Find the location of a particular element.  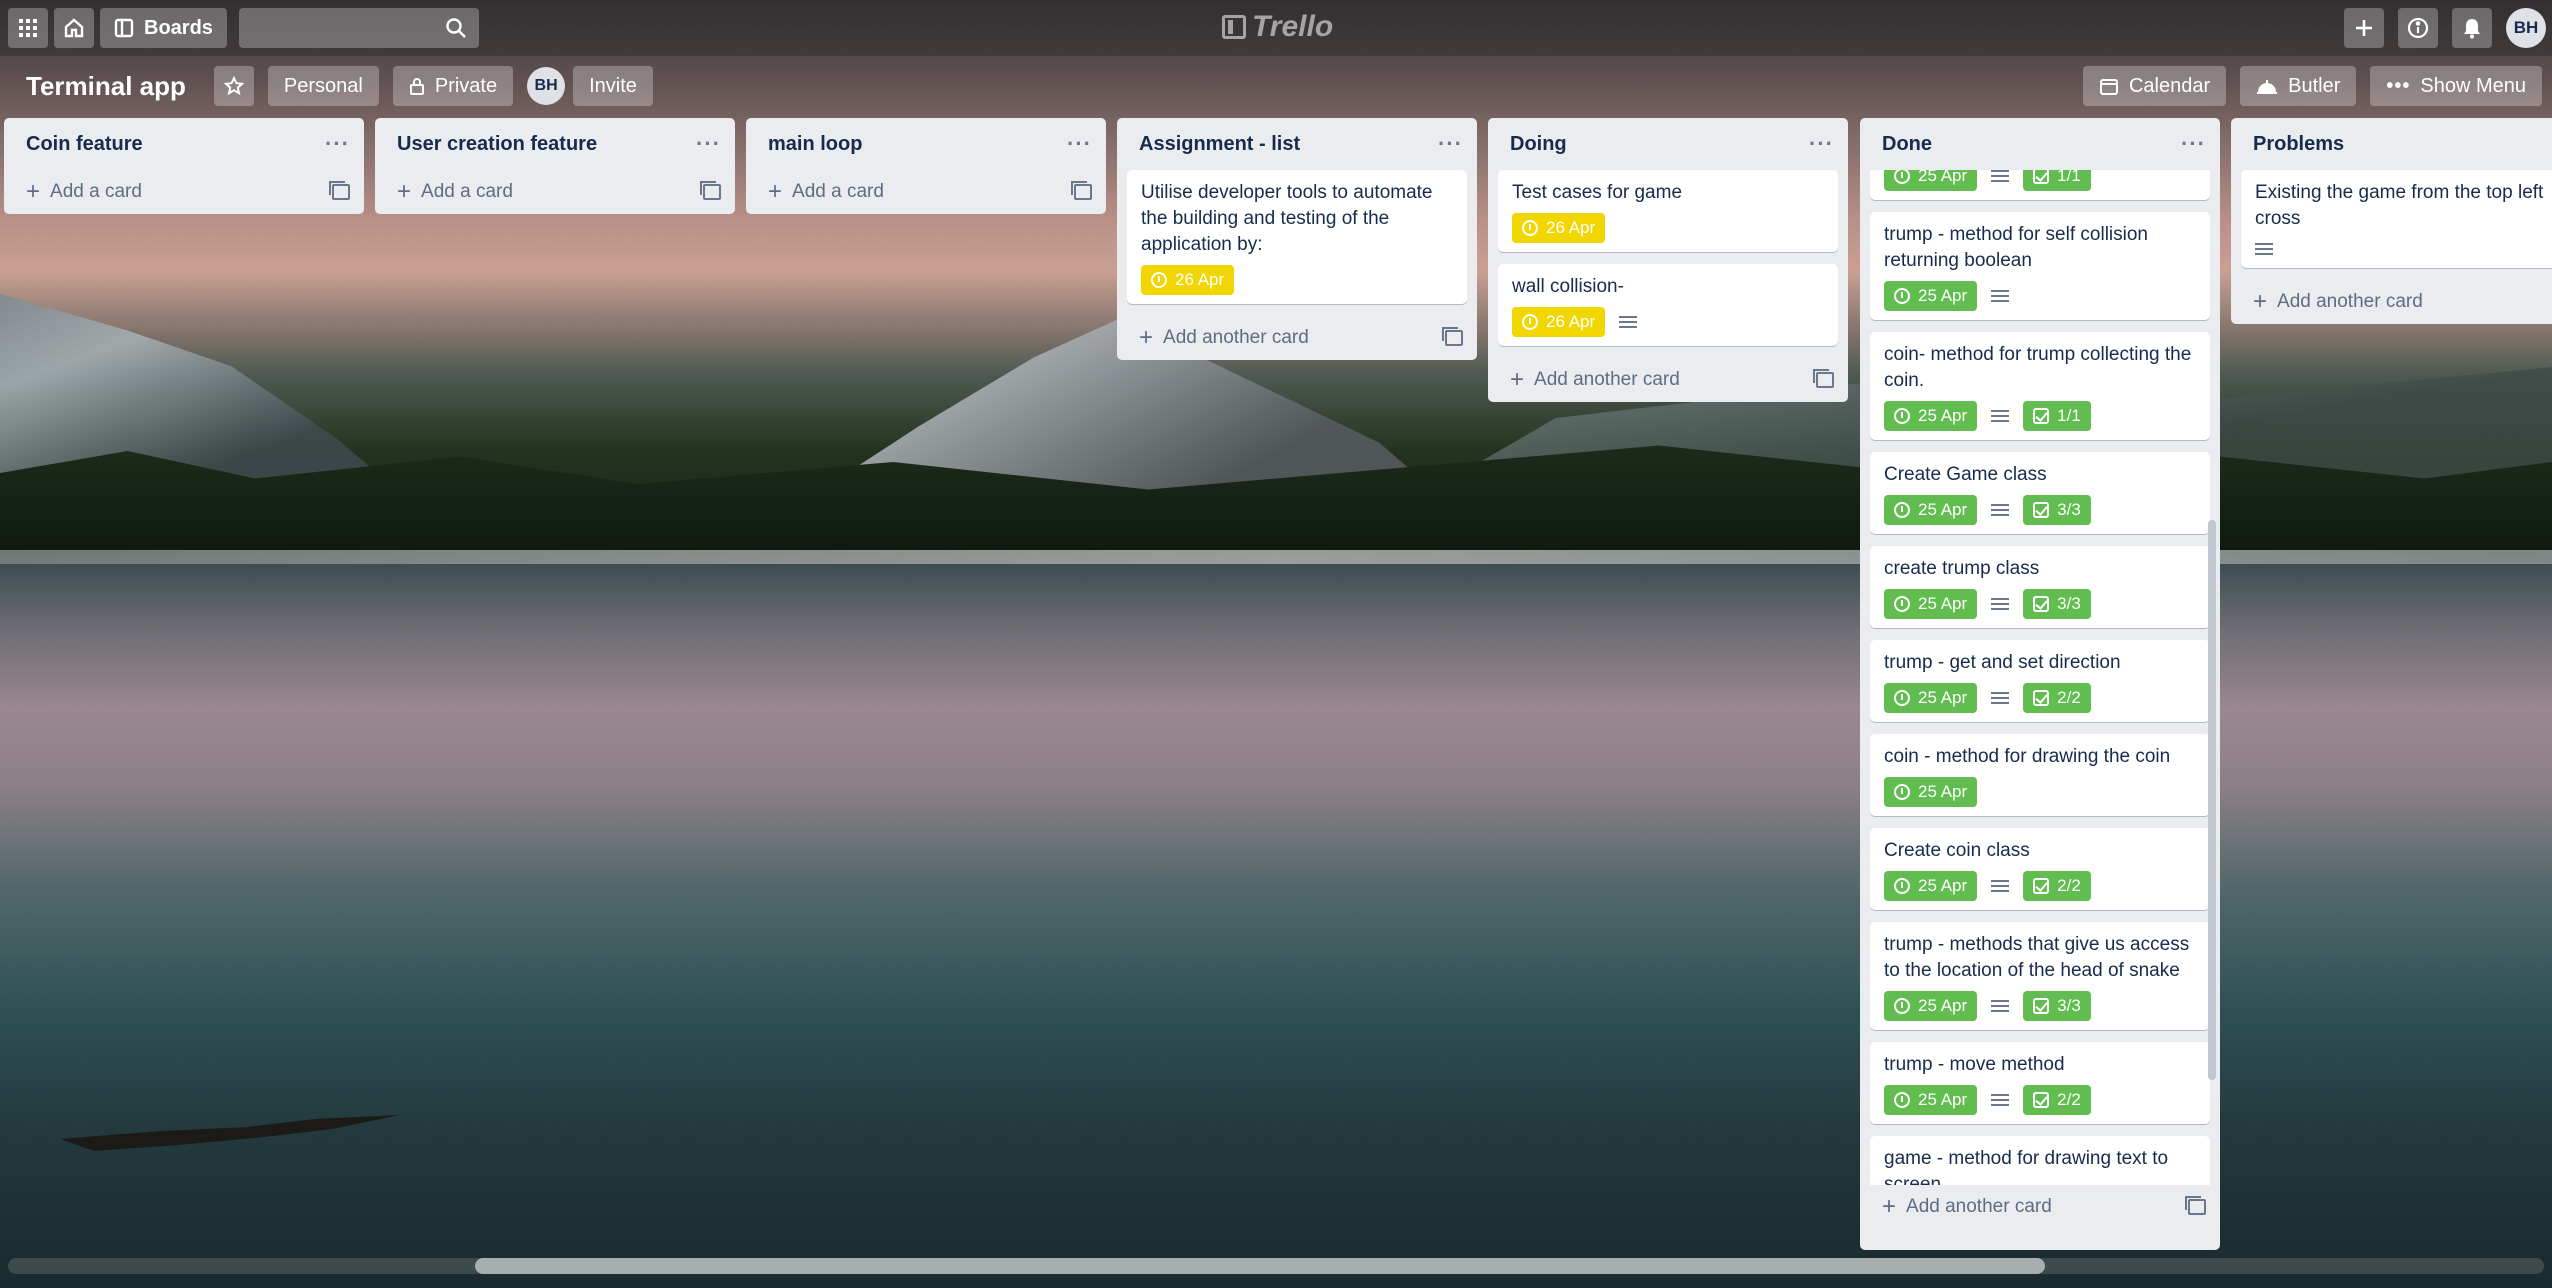

list-title: User creation feature is located at coordinates (497, 144).